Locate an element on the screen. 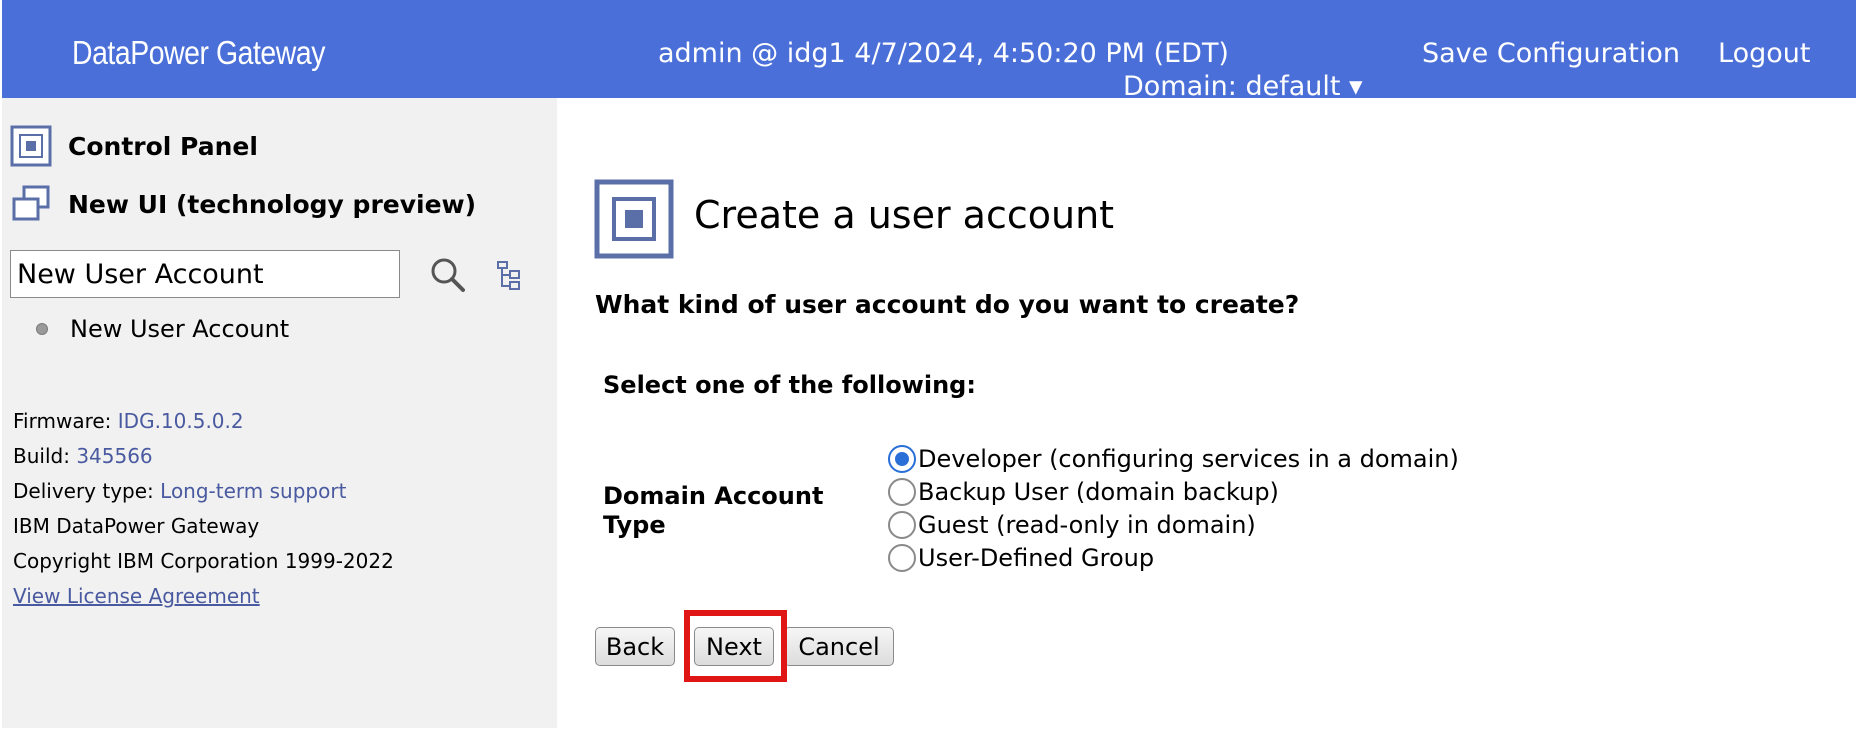  control-panel-link: Control Panel is located at coordinates (134, 146).